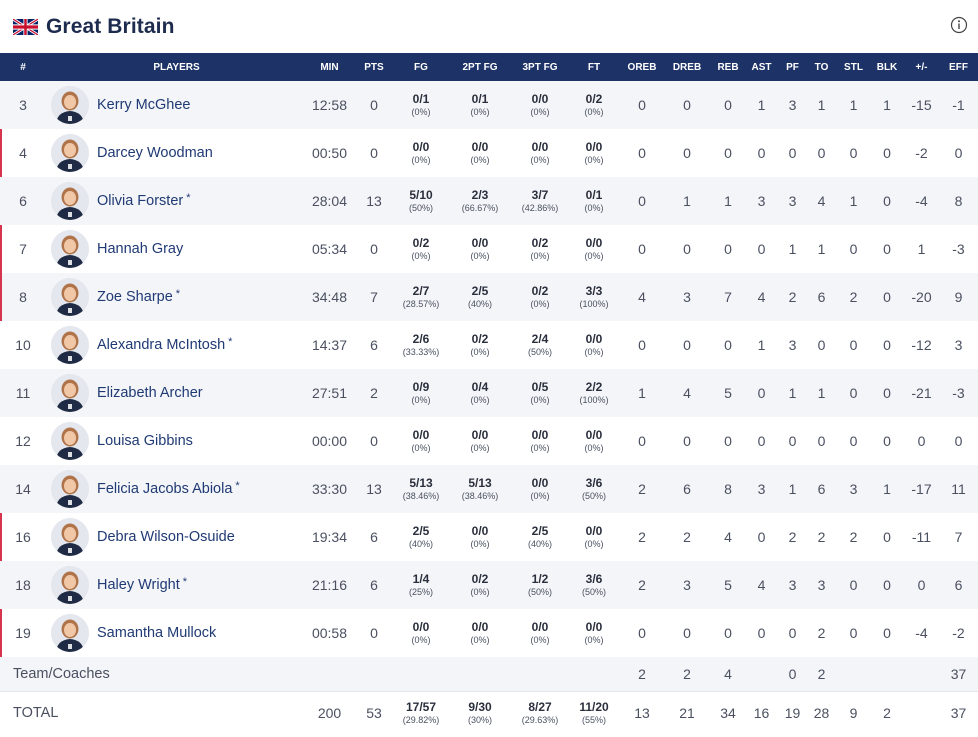 The image size is (978, 737). Describe the element at coordinates (594, 290) in the screenshot. I see `ft-made: 3/3` at that location.